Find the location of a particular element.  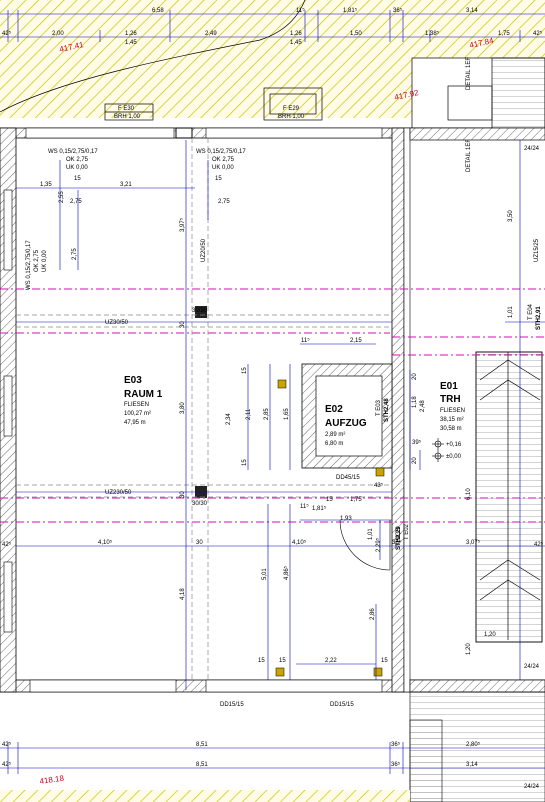

bottom-terrain is located at coordinates (205, 796).